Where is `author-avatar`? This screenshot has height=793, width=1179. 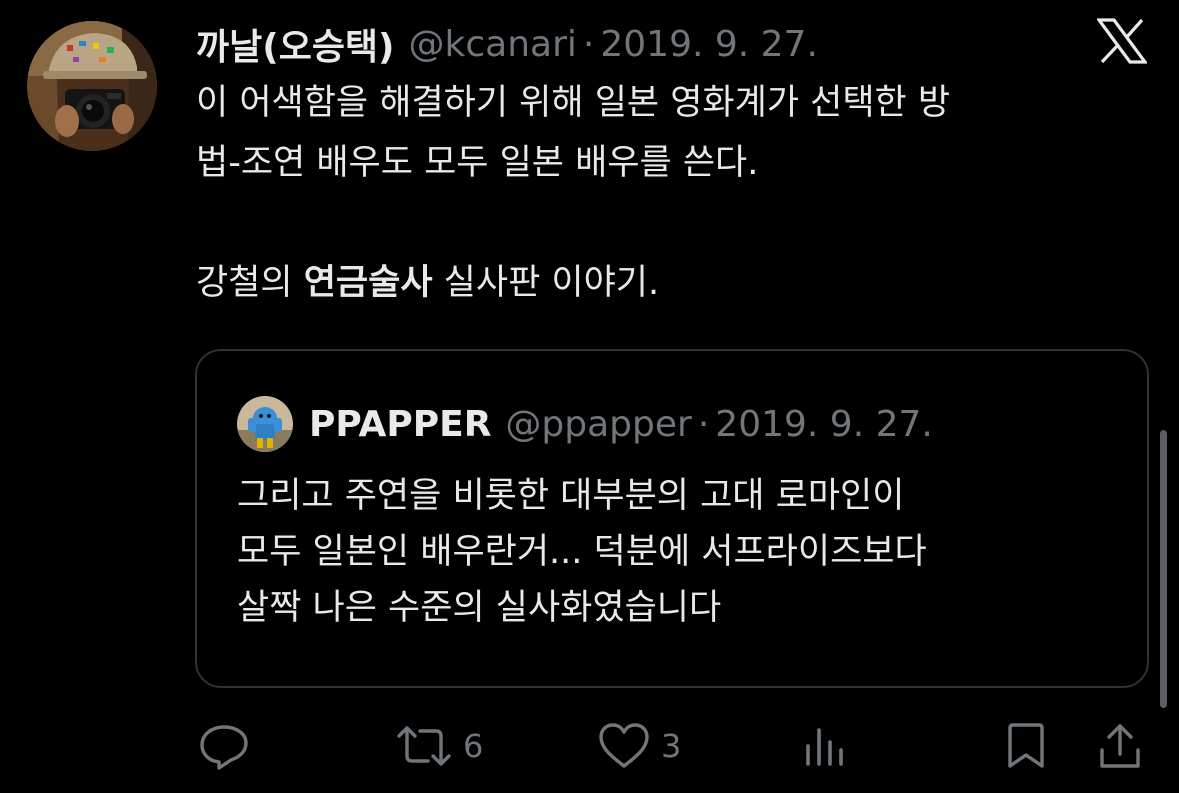
author-avatar is located at coordinates (92, 86).